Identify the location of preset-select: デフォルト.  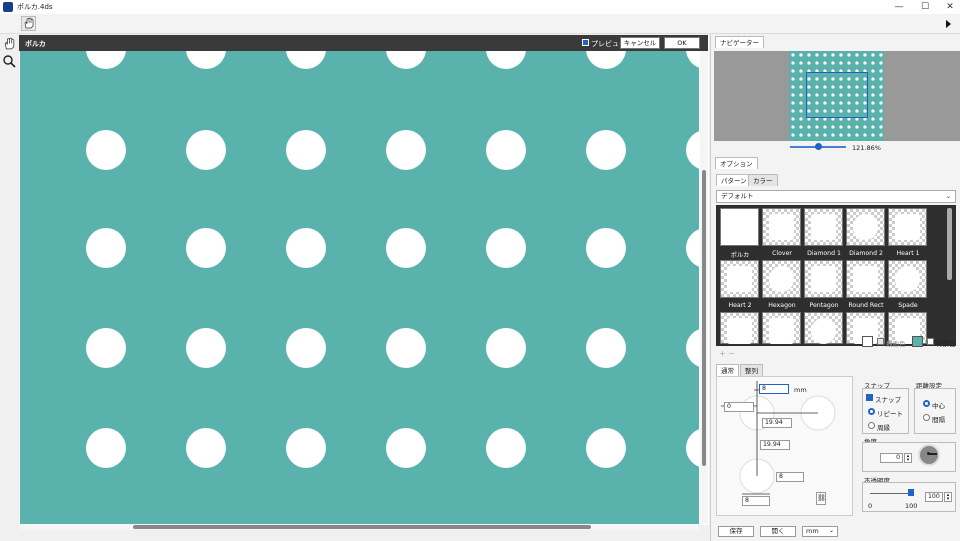
(836, 196).